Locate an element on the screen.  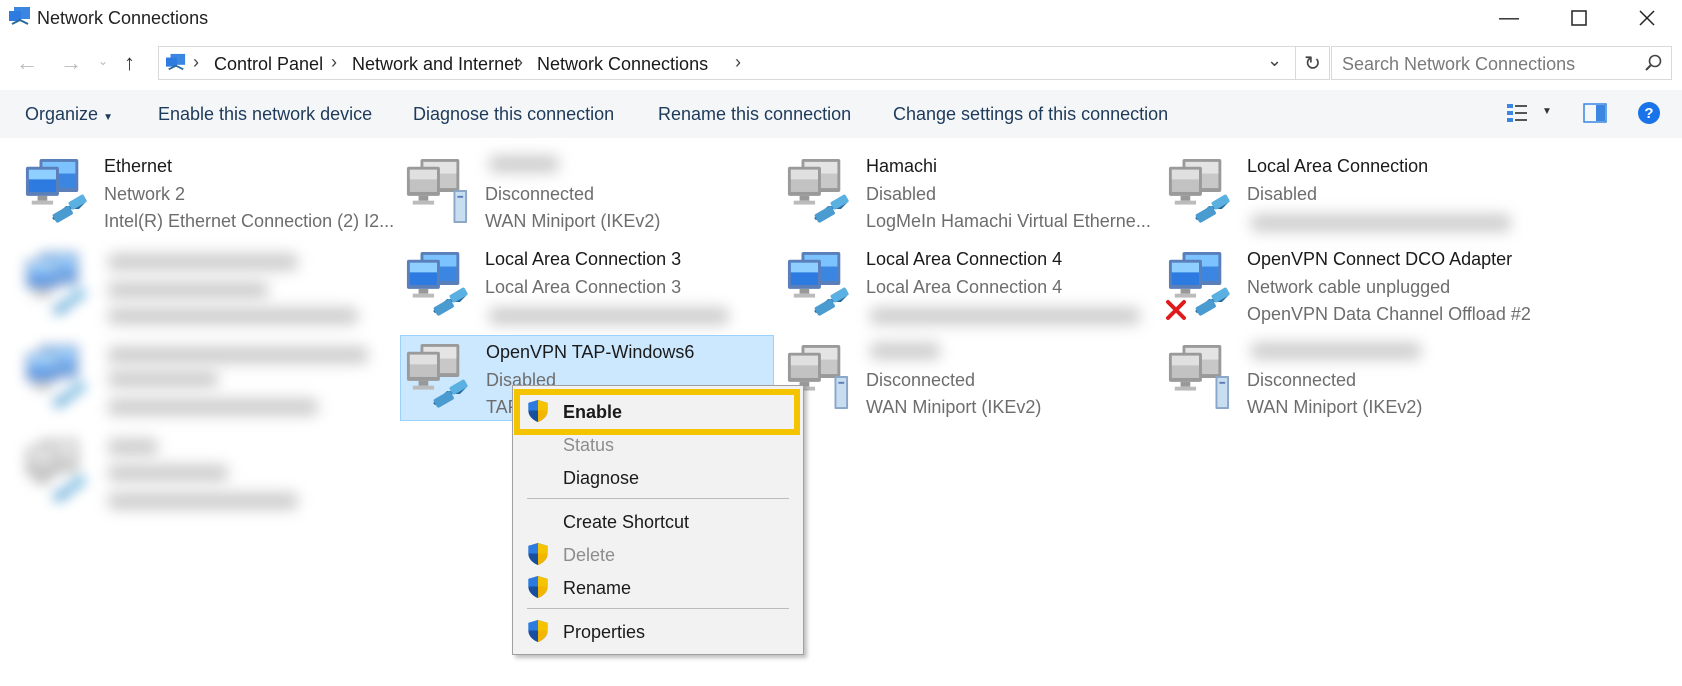
menu-label: Properties is located at coordinates (604, 632).